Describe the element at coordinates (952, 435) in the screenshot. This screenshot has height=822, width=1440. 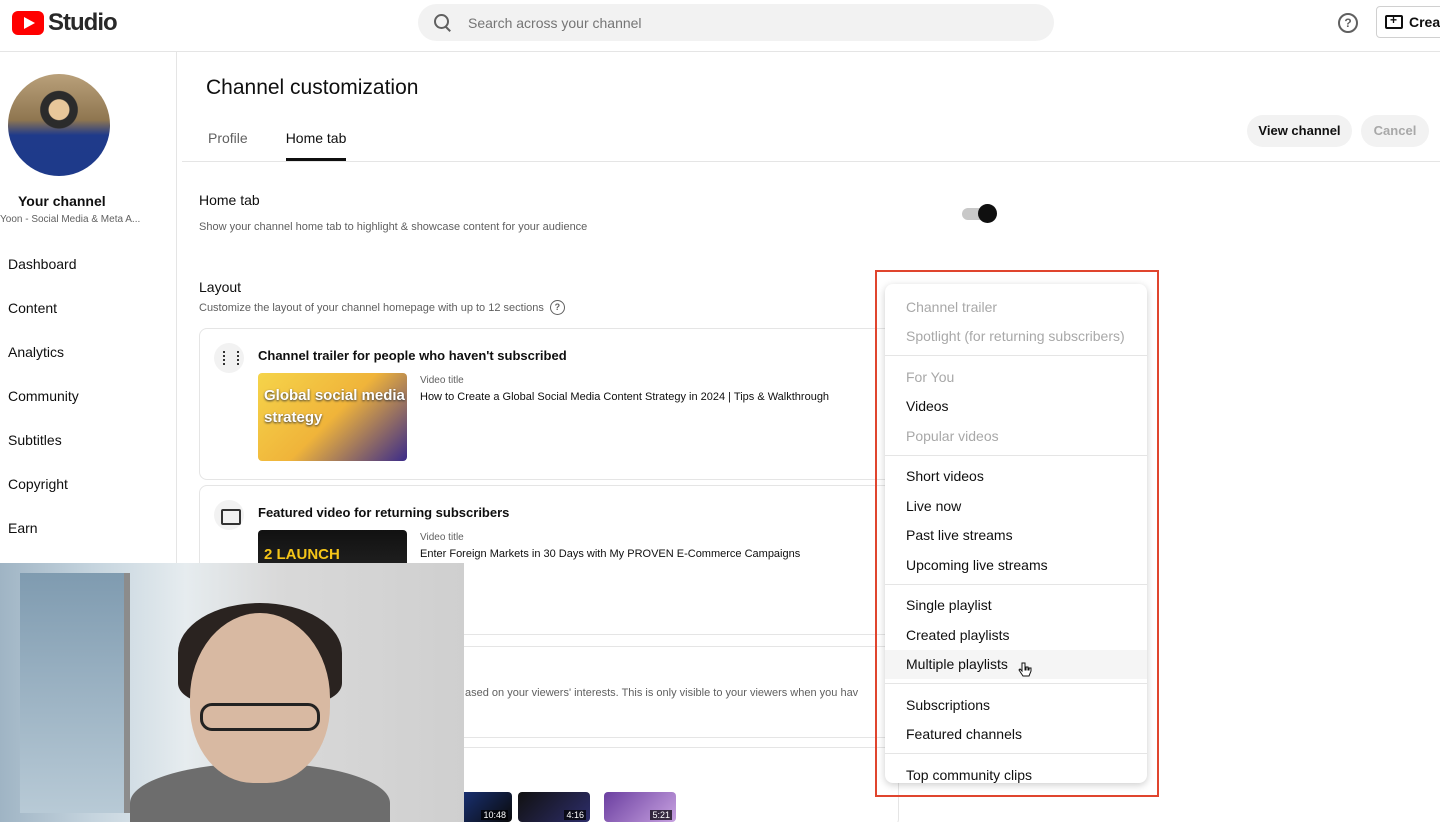
I see `menu-item-popular-videos: Popular videos` at that location.